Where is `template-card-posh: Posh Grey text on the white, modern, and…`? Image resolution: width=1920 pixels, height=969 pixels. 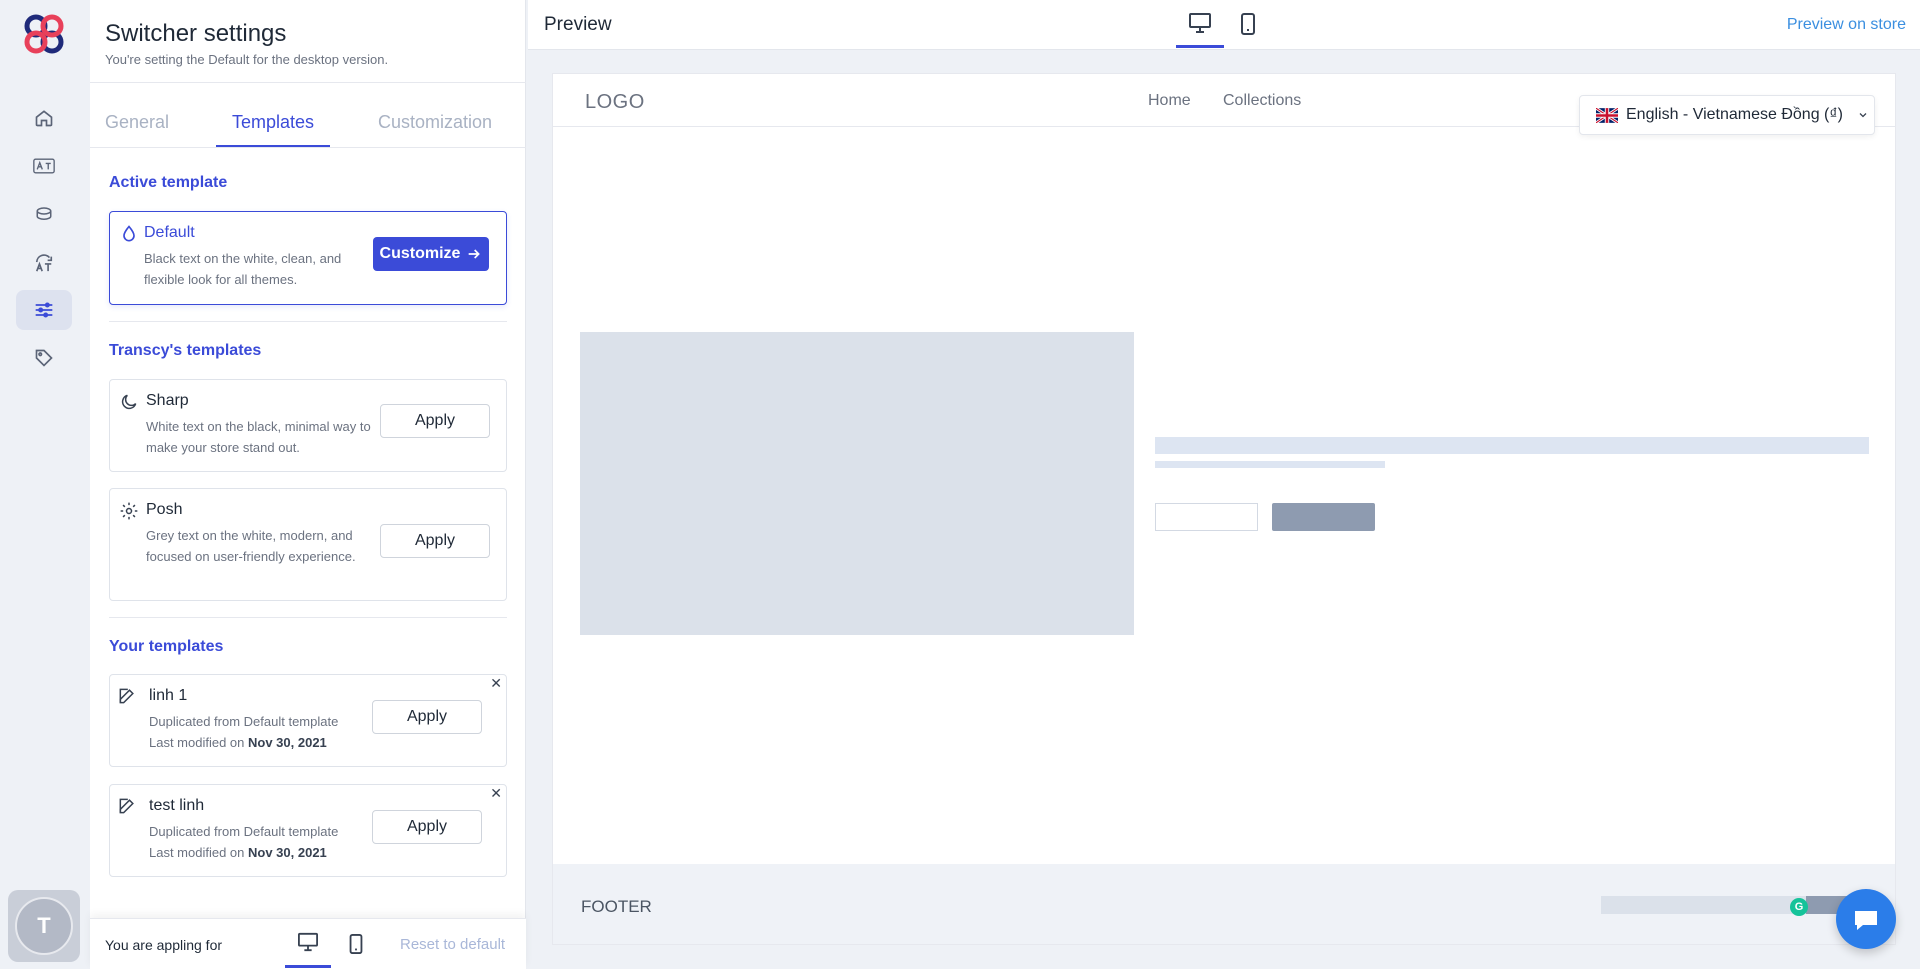
template-card-posh: Posh Grey text on the white, modern, and… is located at coordinates (308, 544).